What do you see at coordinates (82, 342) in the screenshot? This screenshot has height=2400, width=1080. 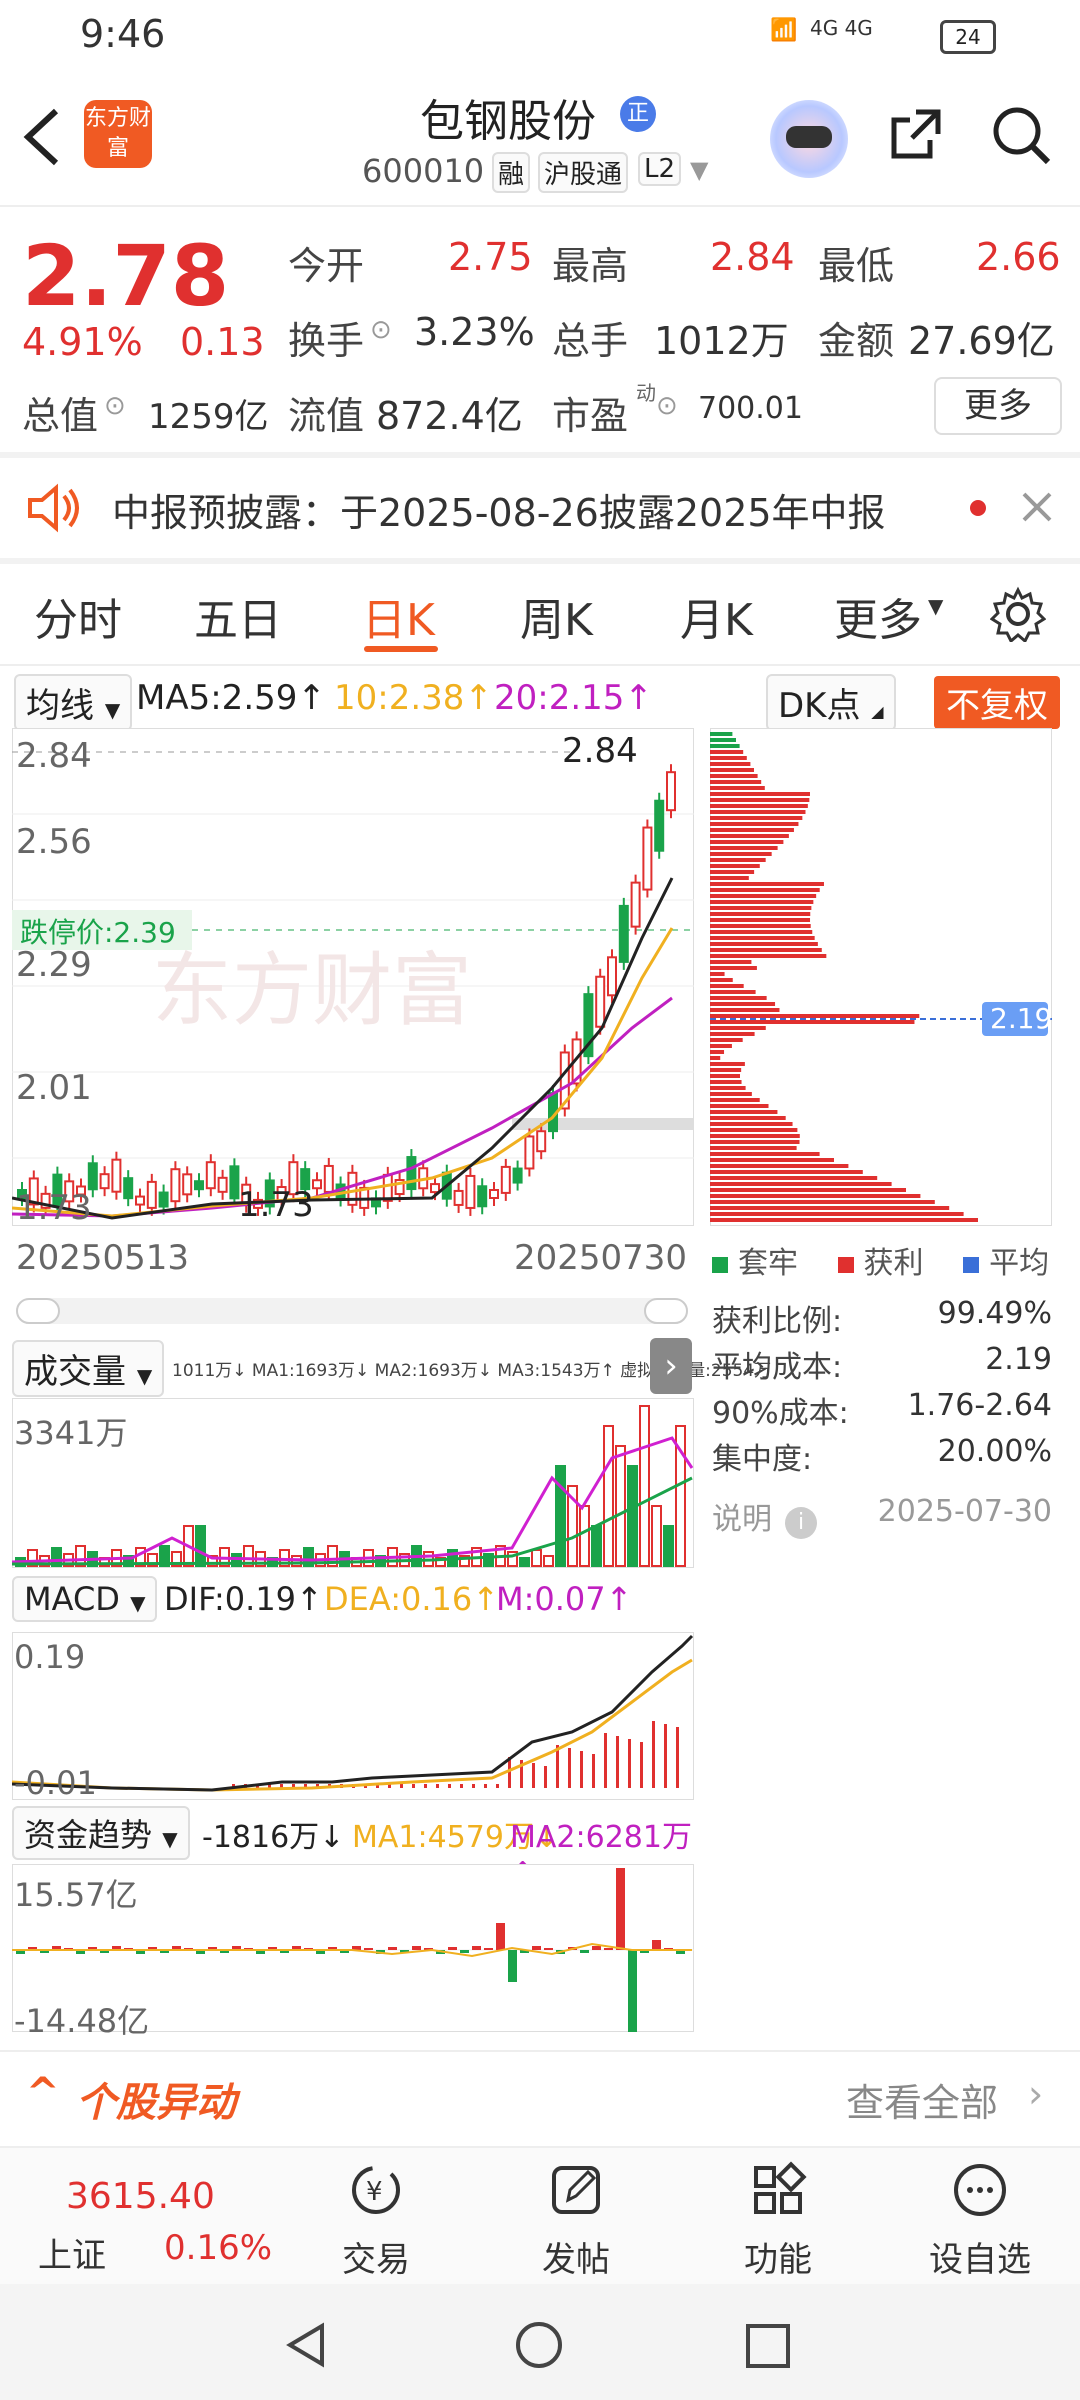 I see `change-pct: 4.91%` at bounding box center [82, 342].